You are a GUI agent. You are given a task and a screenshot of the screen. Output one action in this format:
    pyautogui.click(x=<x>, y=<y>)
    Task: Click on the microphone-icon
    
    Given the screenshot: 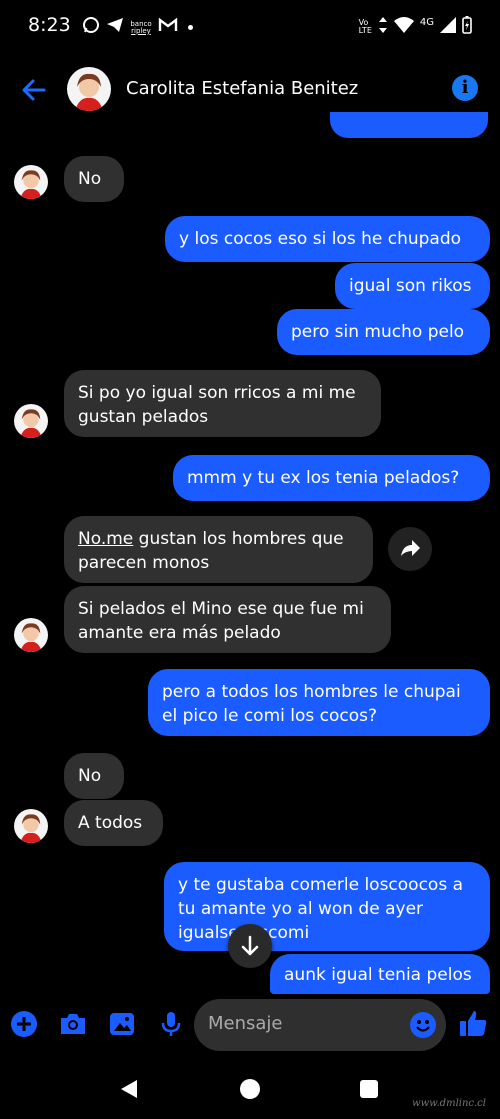 What is the action you would take?
    pyautogui.click(x=171, y=1024)
    